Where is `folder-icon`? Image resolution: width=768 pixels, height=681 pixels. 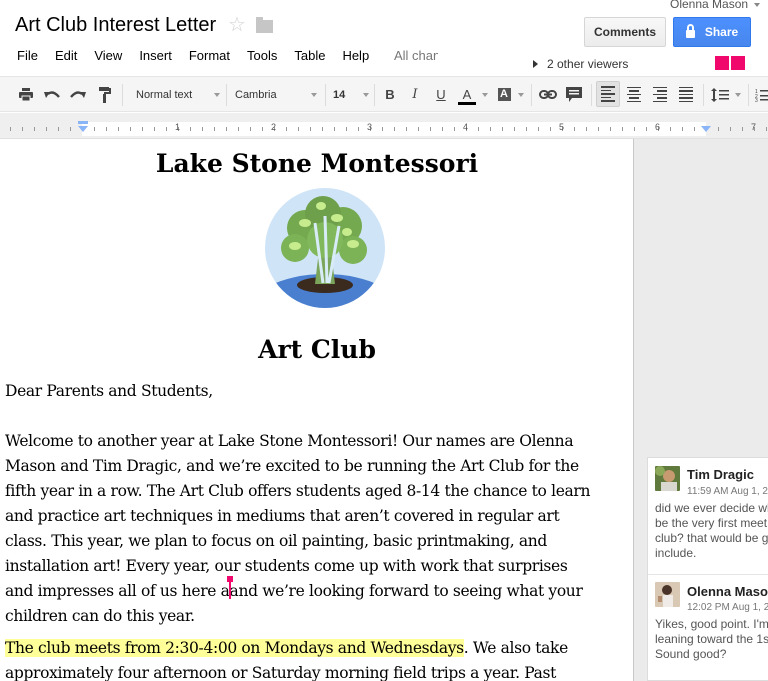
folder-icon is located at coordinates (264, 25).